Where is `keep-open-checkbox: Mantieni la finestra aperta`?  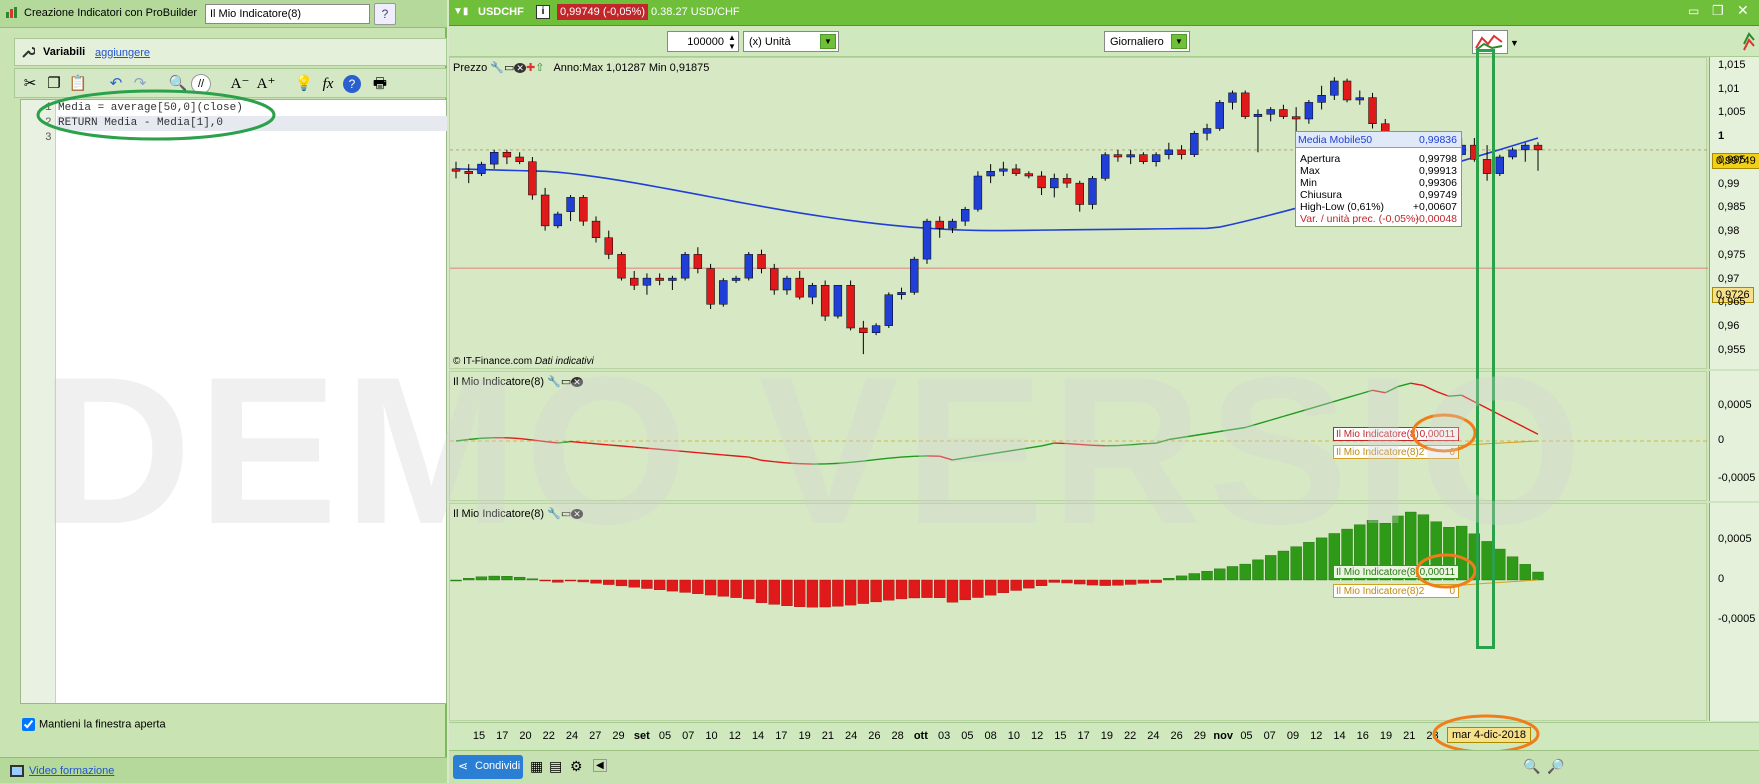 keep-open-checkbox: Mantieni la finestra aperta is located at coordinates (94, 724).